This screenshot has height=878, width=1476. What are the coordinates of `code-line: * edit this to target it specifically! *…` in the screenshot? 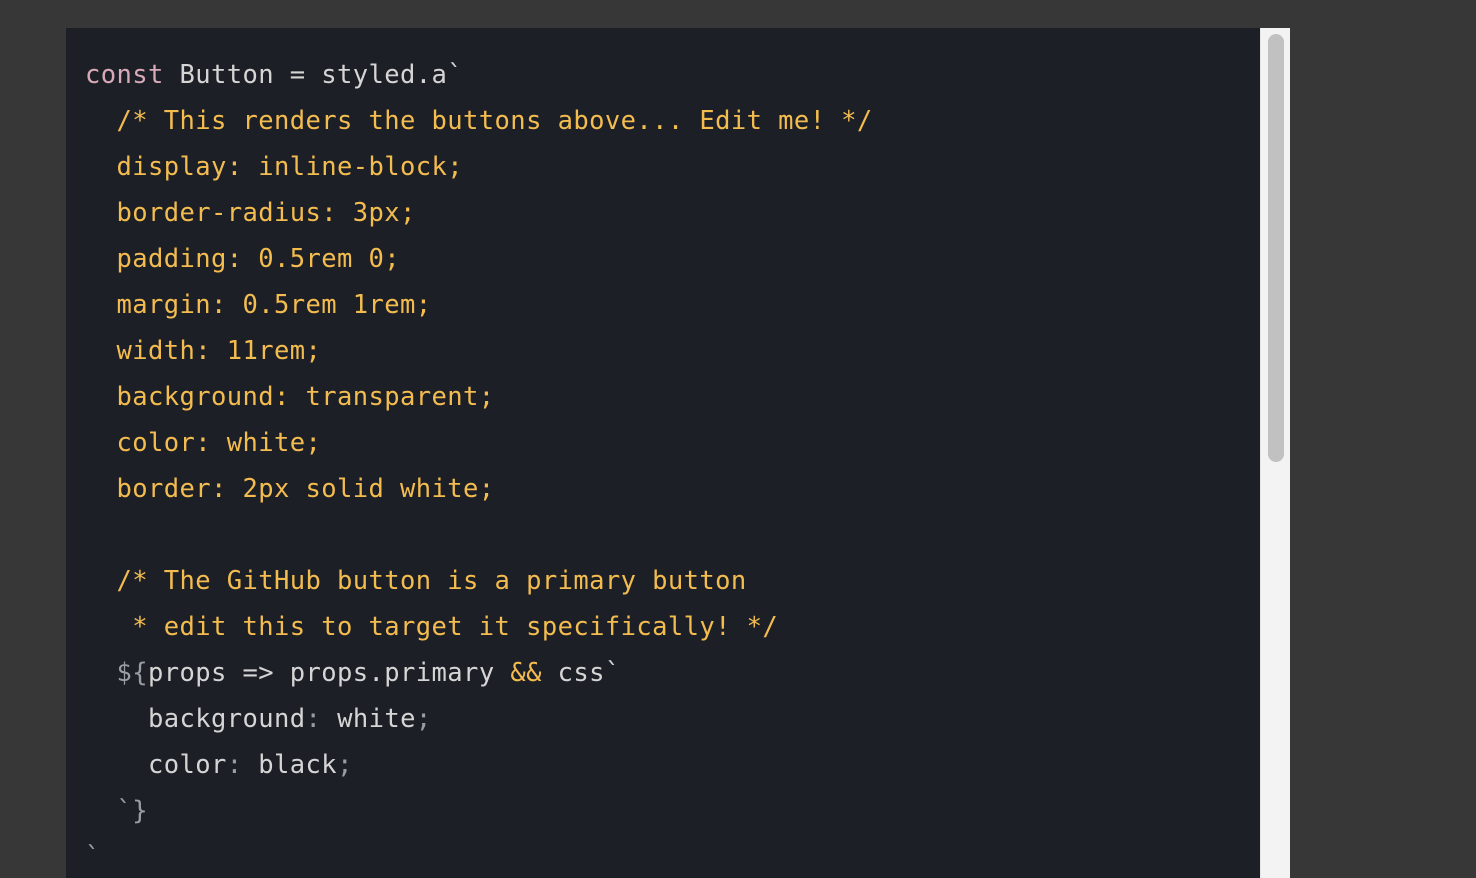 It's located at (469, 627).